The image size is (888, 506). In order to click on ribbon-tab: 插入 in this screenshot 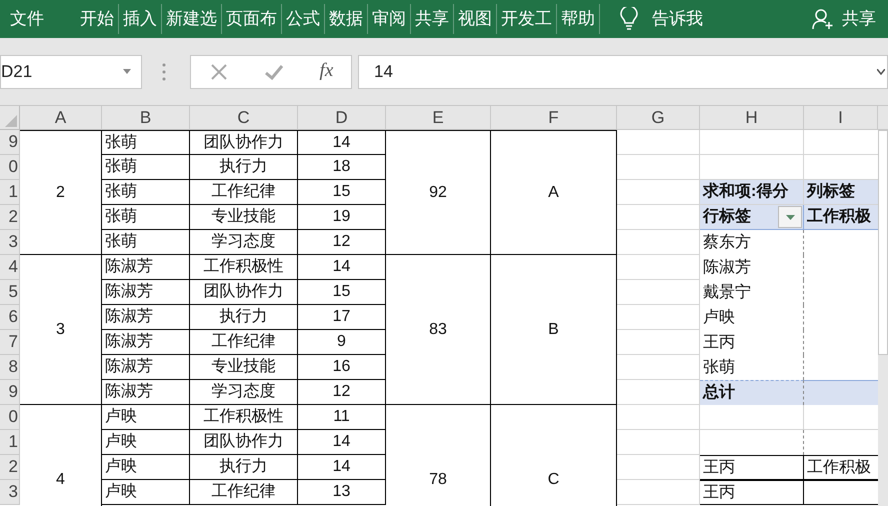, I will do `click(140, 19)`.